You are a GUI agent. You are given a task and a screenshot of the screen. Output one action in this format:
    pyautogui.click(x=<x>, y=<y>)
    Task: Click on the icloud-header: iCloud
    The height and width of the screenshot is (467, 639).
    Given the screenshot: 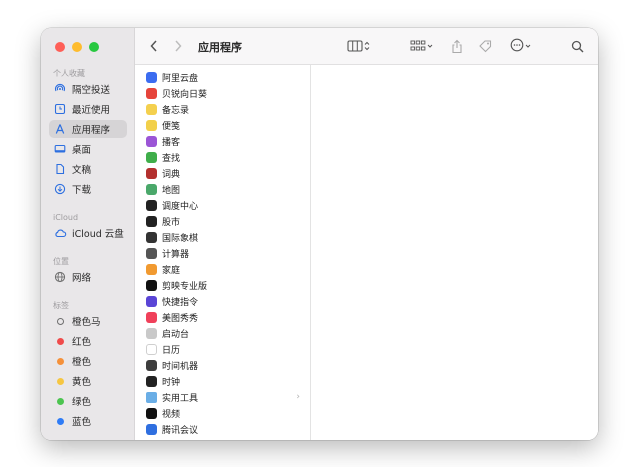 What is the action you would take?
    pyautogui.click(x=66, y=217)
    